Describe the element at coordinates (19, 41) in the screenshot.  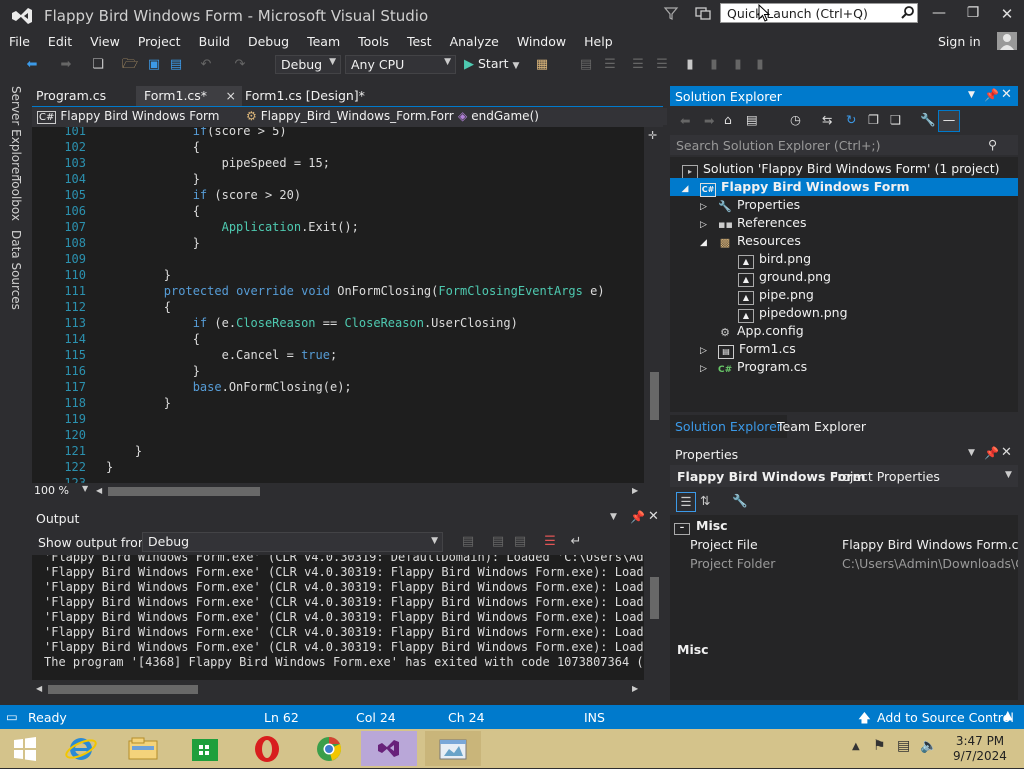
I see `menu-file: File` at that location.